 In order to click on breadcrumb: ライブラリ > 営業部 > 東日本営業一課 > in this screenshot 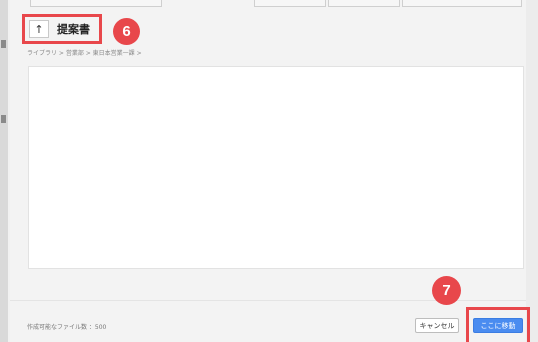, I will do `click(84, 52)`.